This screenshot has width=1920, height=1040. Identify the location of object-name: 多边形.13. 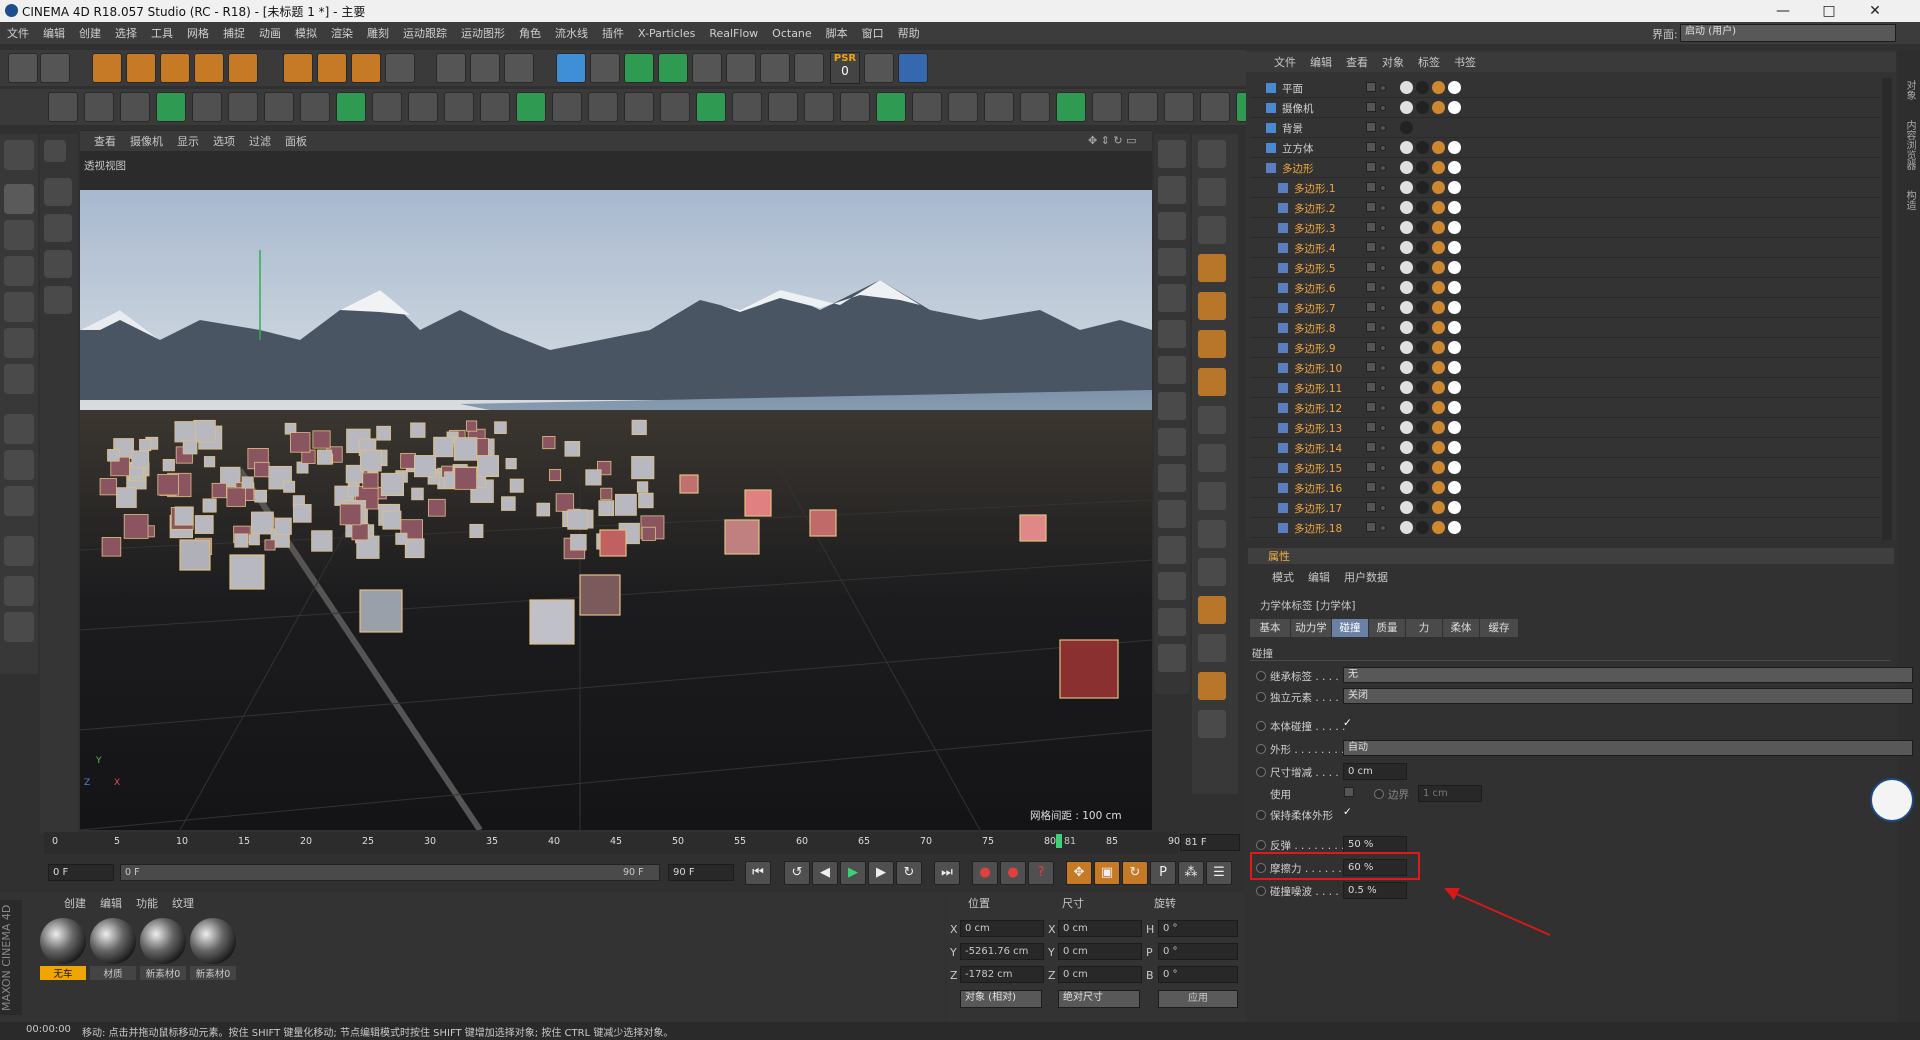
(1318, 428).